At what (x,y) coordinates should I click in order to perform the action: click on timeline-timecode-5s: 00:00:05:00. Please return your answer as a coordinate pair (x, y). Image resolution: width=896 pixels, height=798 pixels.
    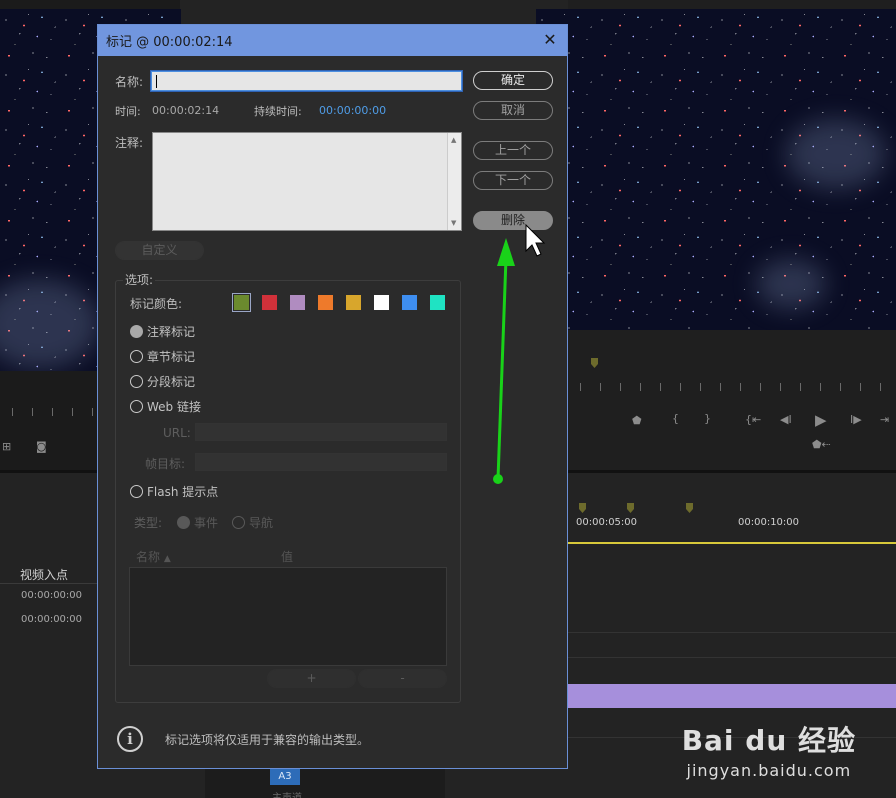
    Looking at the image, I should click on (607, 522).